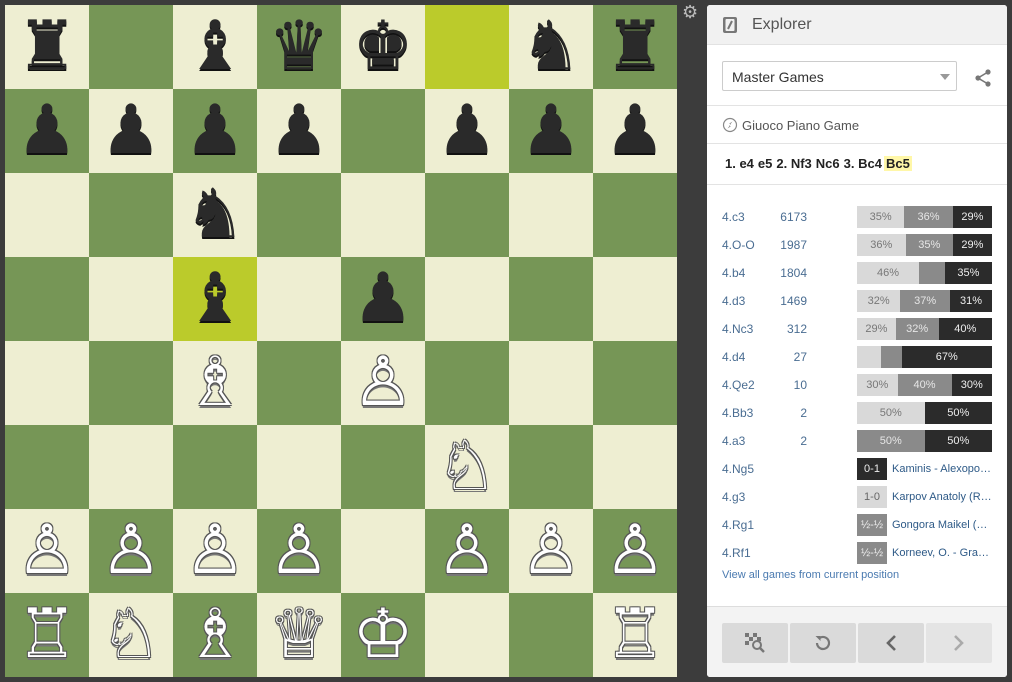  What do you see at coordinates (467, 299) in the screenshot?
I see `square-f5` at bounding box center [467, 299].